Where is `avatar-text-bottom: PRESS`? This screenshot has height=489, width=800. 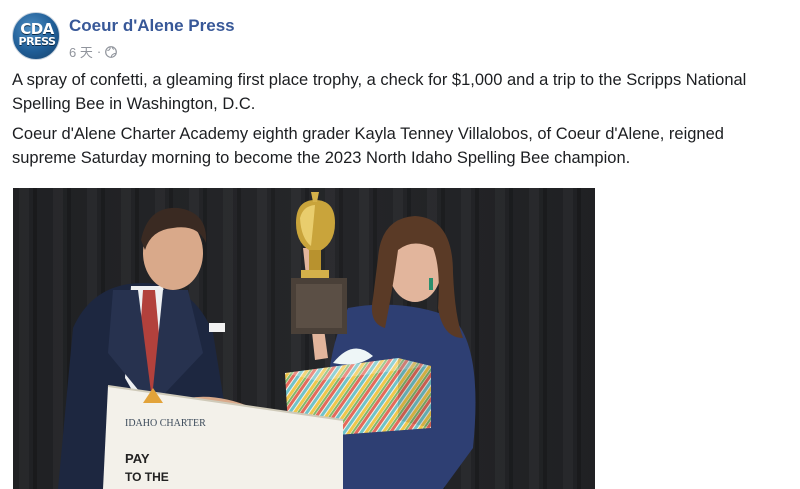
avatar-text-bottom: PRESS is located at coordinates (37, 41).